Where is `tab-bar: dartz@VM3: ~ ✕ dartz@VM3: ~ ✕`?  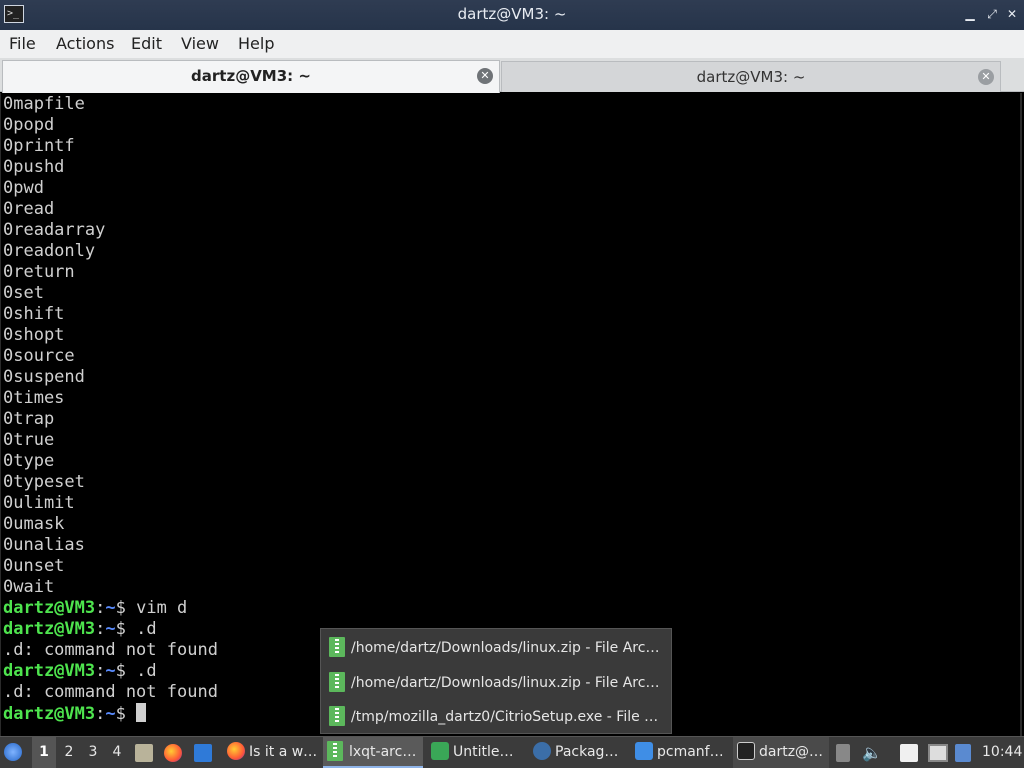 tab-bar: dartz@VM3: ~ ✕ dartz@VM3: ~ ✕ is located at coordinates (512, 75).